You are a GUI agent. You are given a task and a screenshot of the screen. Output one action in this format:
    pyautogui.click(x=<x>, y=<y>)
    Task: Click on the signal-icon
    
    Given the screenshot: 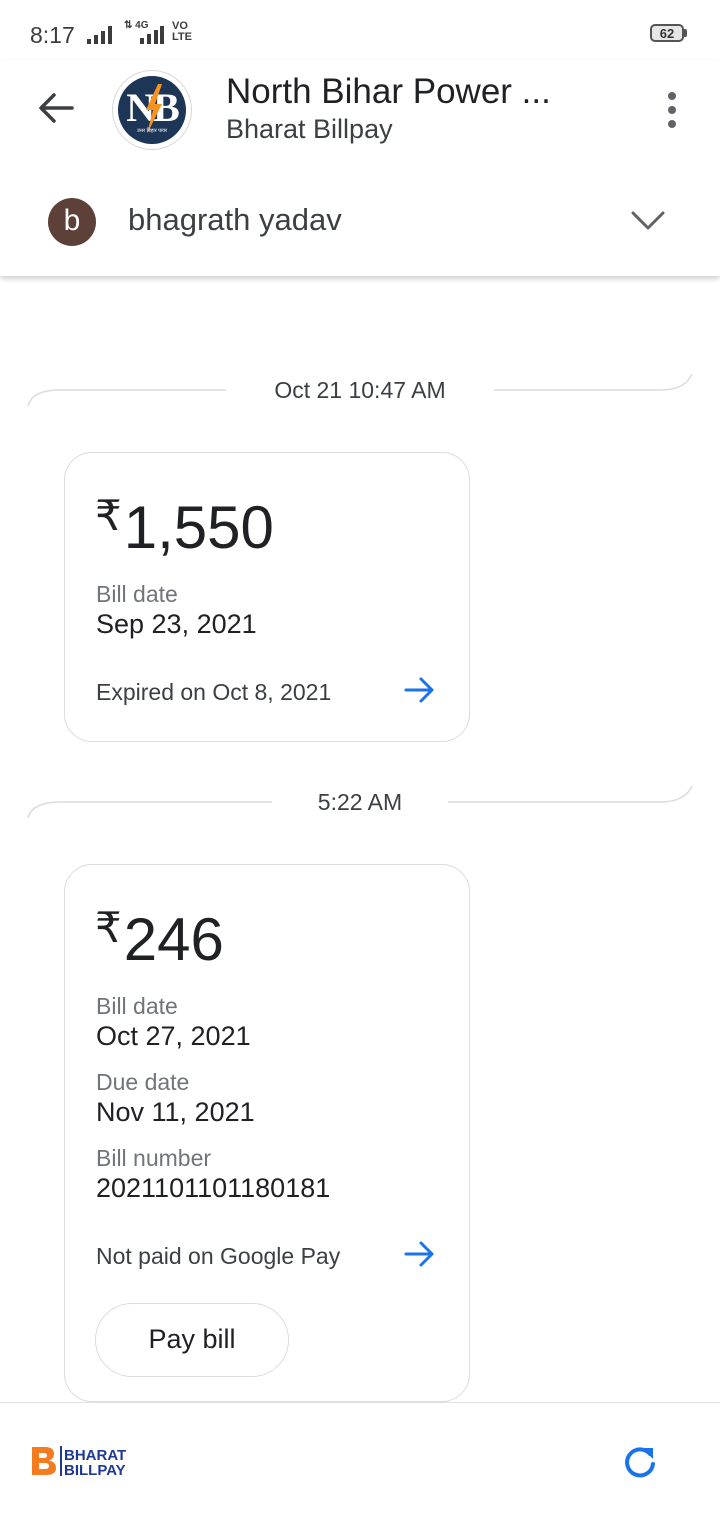 What is the action you would take?
    pyautogui.click(x=102, y=35)
    